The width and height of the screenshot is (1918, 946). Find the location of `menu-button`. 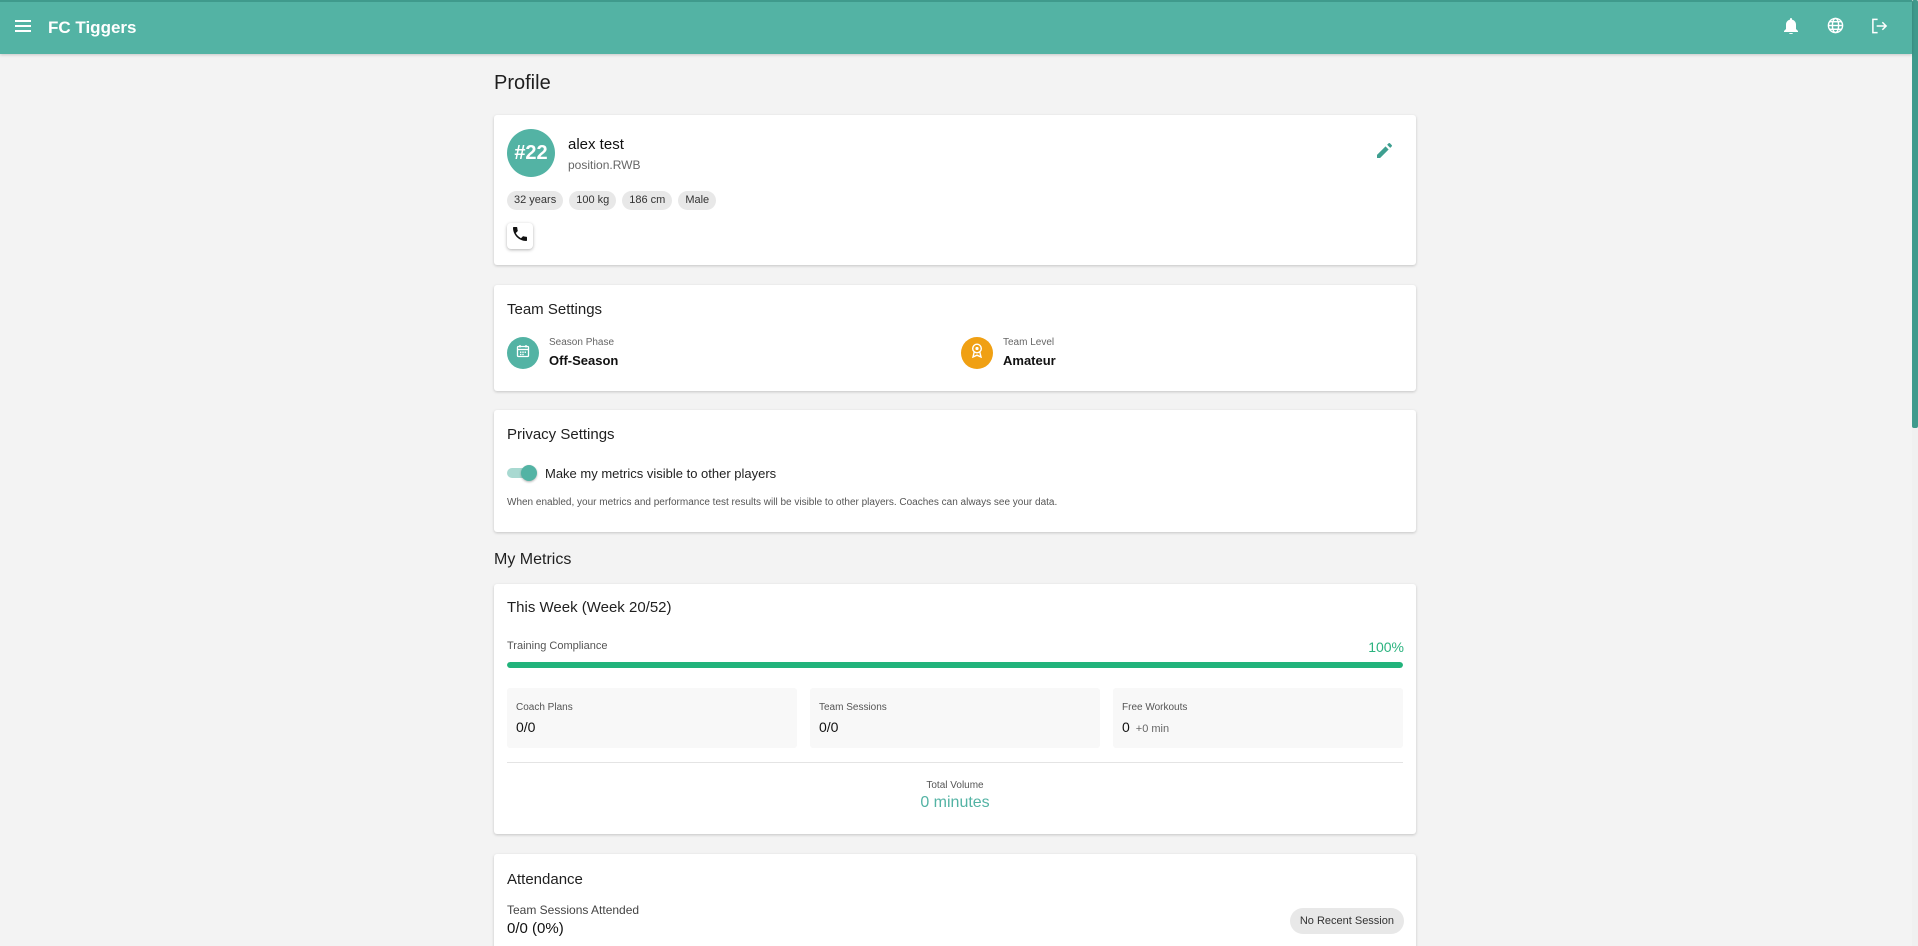

menu-button is located at coordinates (25, 28).